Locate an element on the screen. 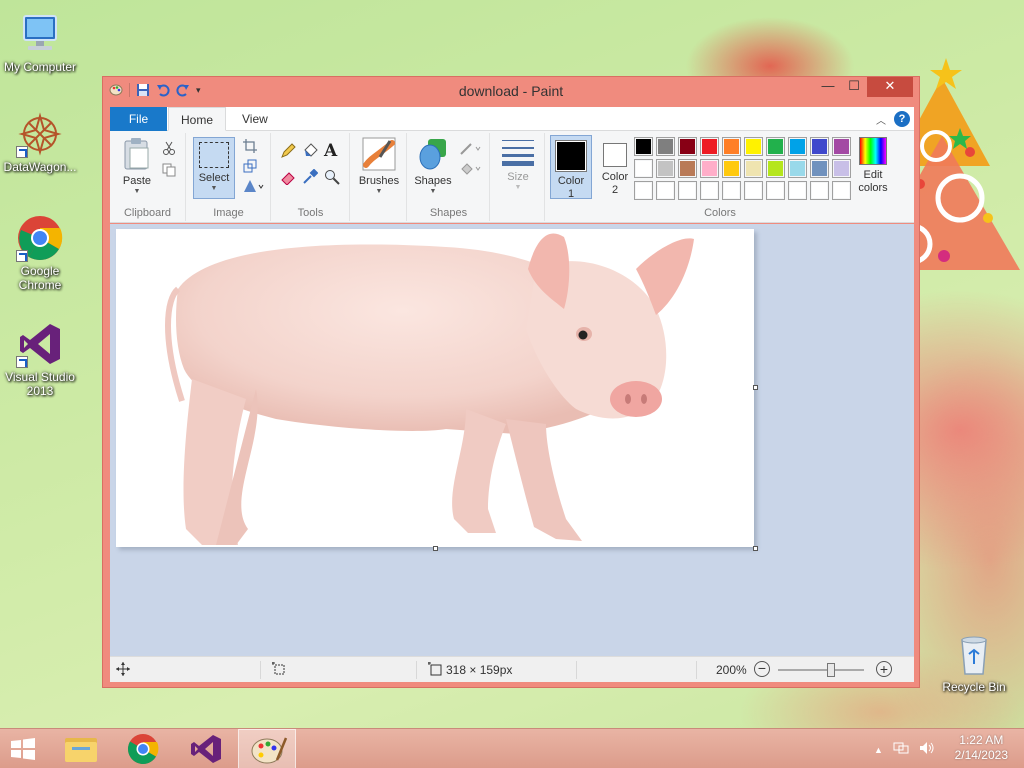  window-title: download - Paint is located at coordinates (511, 91).